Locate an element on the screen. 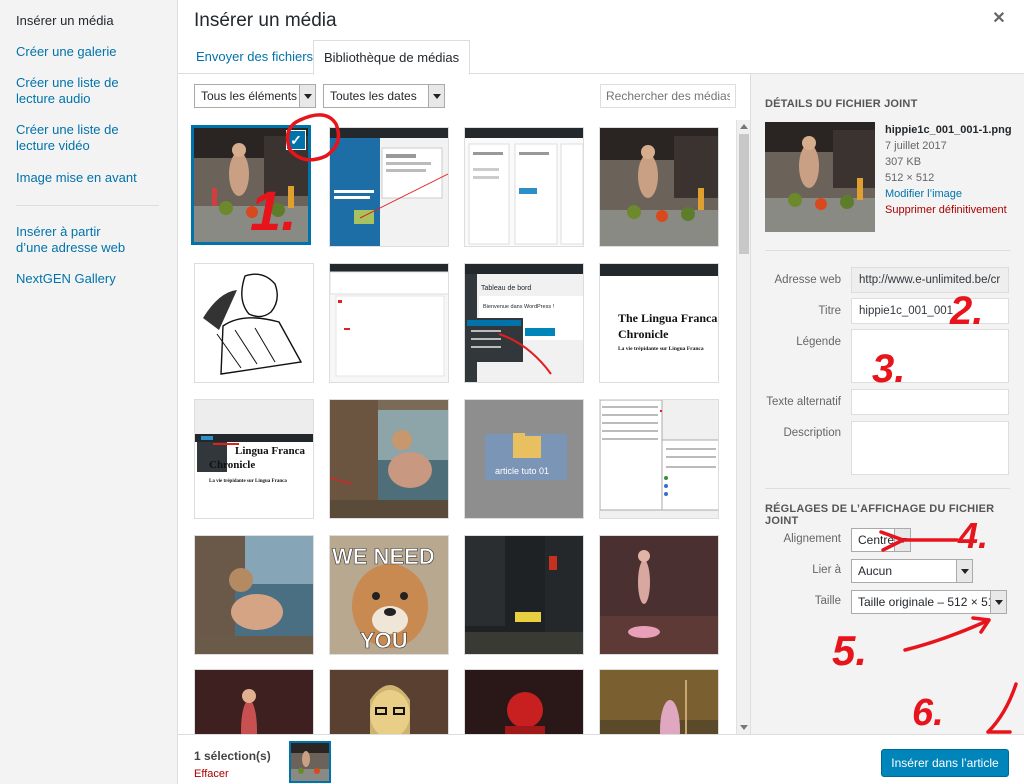 This screenshot has height=784, width=1024. menu-separator is located at coordinates (87, 205).